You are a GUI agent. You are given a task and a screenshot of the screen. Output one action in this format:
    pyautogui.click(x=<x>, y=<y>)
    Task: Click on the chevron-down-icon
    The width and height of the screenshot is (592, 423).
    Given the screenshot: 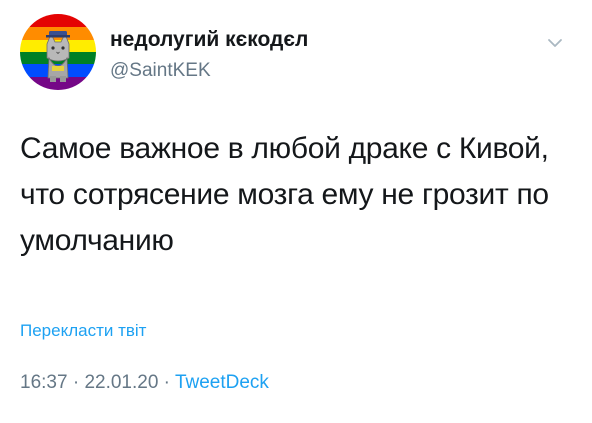 What is the action you would take?
    pyautogui.click(x=555, y=43)
    